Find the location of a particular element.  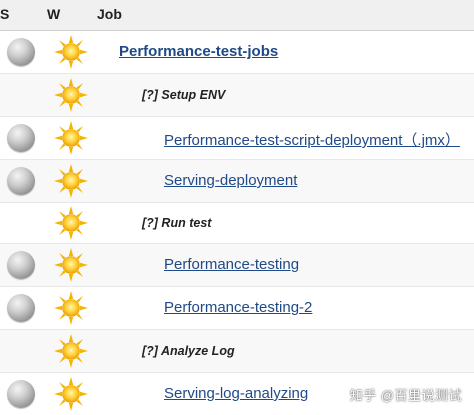

header-job: Job is located at coordinates (109, 14).